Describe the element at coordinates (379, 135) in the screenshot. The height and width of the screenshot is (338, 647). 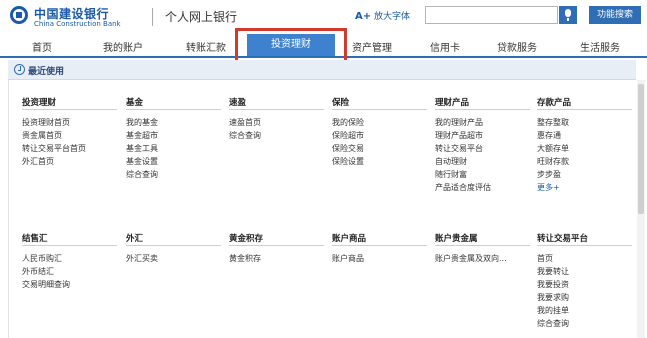
I see `menu-link: 保险超市` at that location.